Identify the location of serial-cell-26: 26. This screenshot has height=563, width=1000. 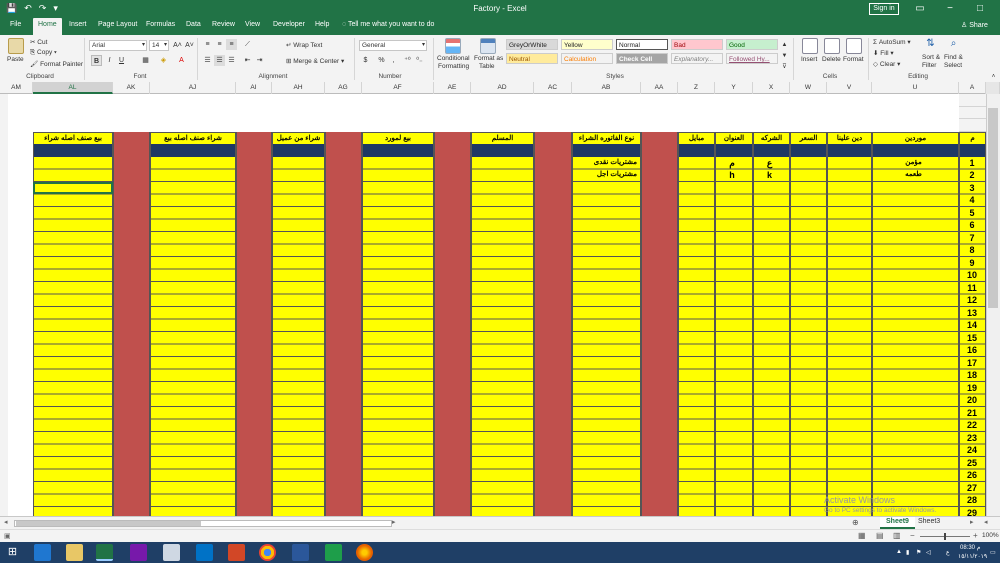
(972, 475).